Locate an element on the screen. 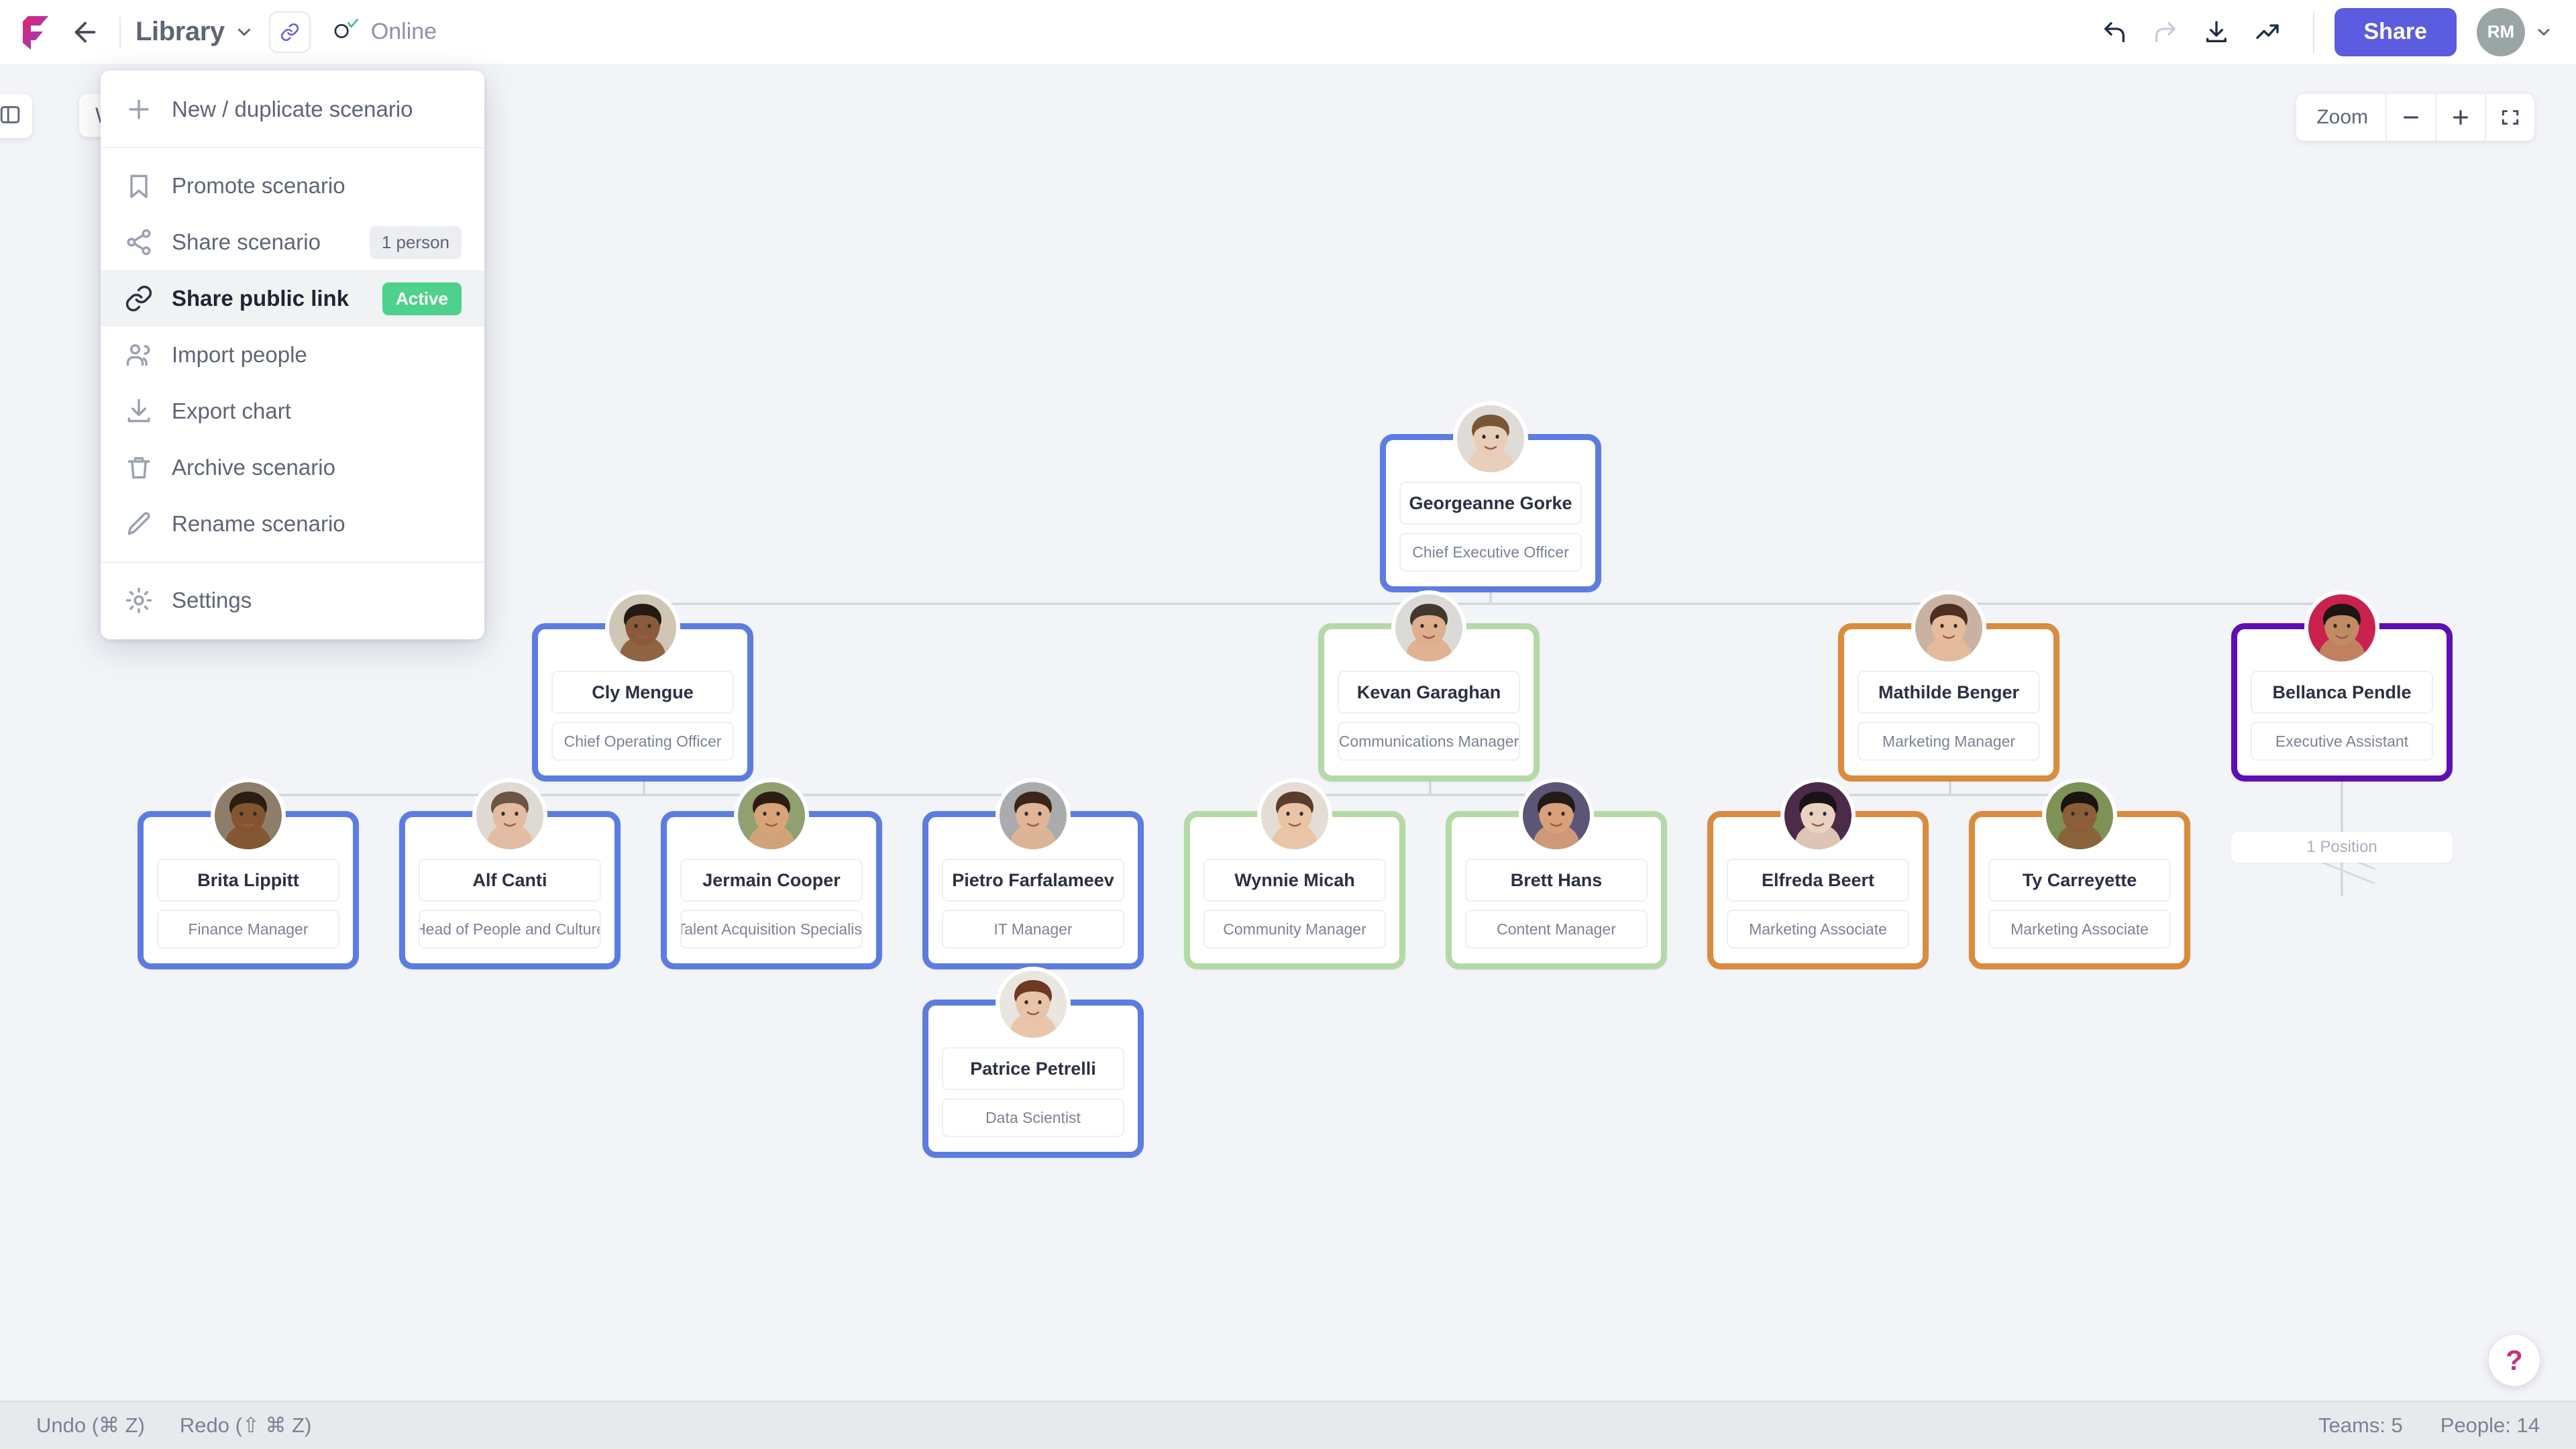 This screenshot has width=2576, height=1449. public-link-button is located at coordinates (289, 32).